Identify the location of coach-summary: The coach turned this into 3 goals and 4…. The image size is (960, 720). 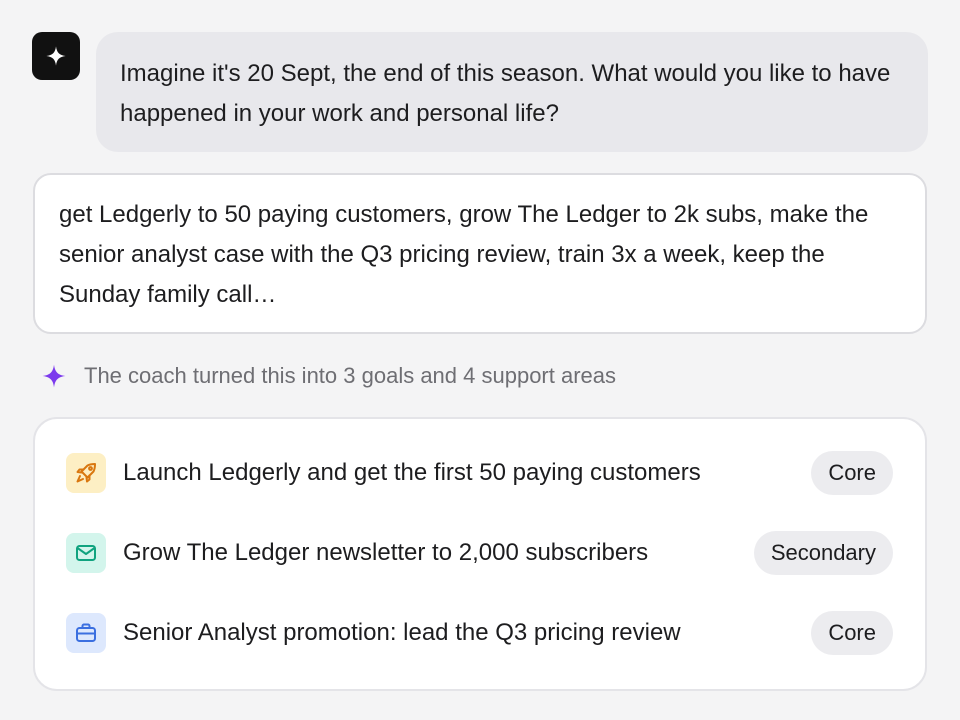
(328, 376).